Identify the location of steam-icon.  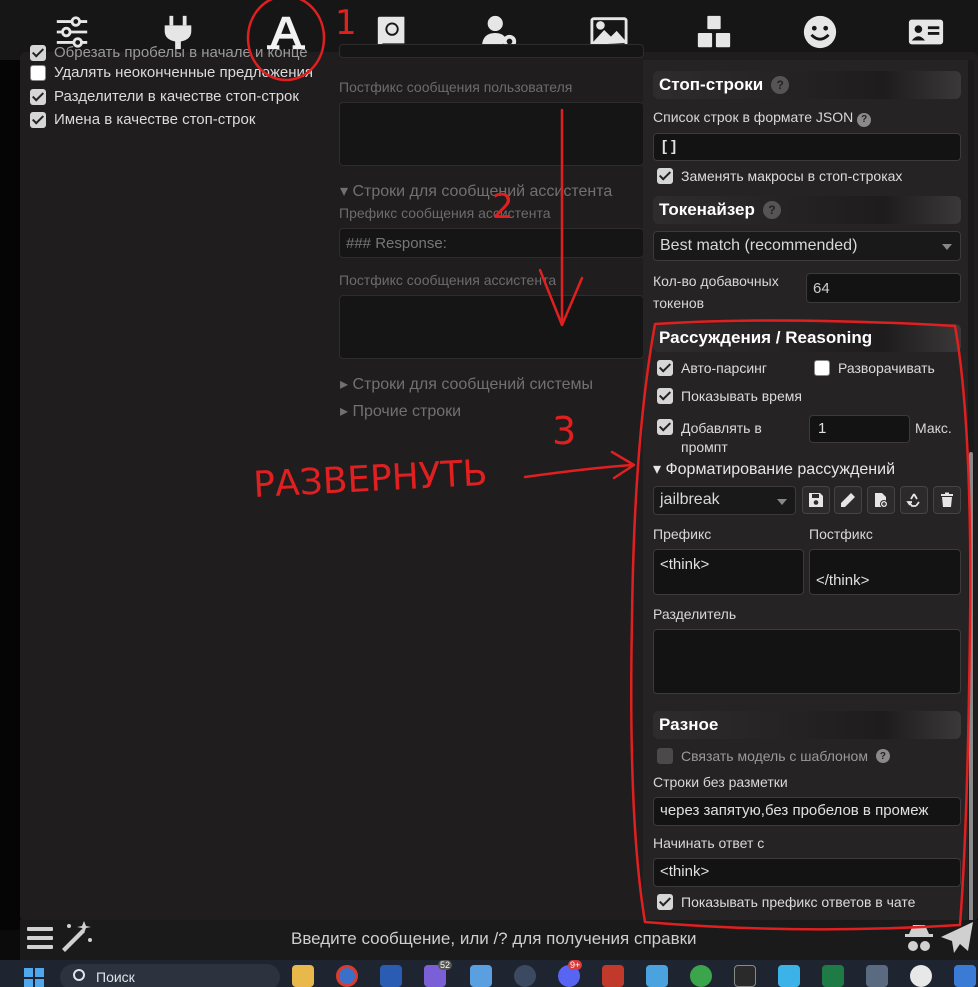
(525, 976).